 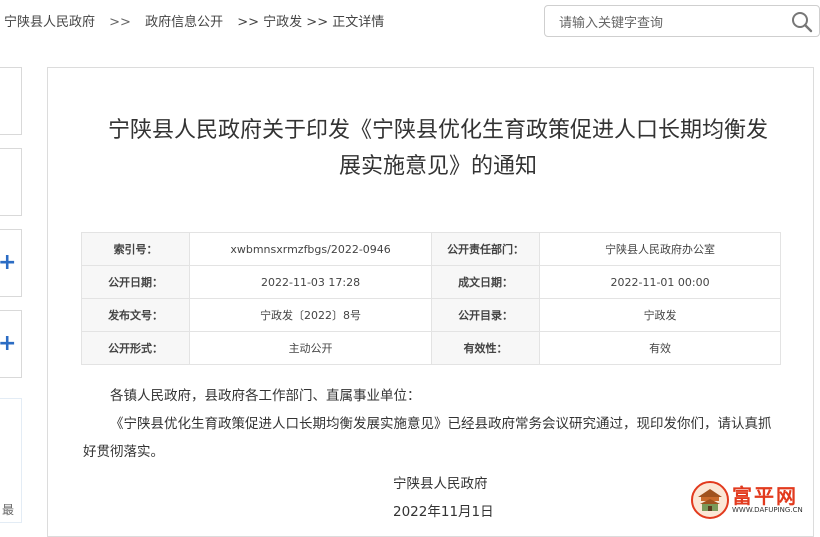 What do you see at coordinates (485, 348) in the screenshot?
I see `meta-label: 有效性：` at bounding box center [485, 348].